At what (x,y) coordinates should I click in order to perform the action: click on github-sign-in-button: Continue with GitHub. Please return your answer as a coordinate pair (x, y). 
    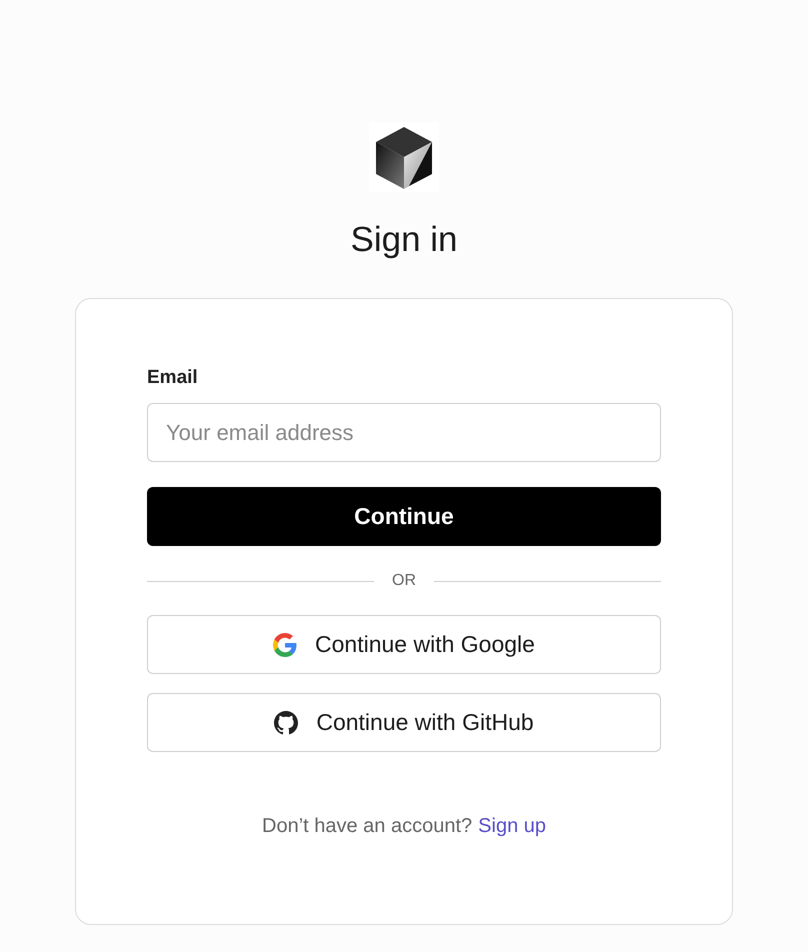
    Looking at the image, I should click on (404, 722).